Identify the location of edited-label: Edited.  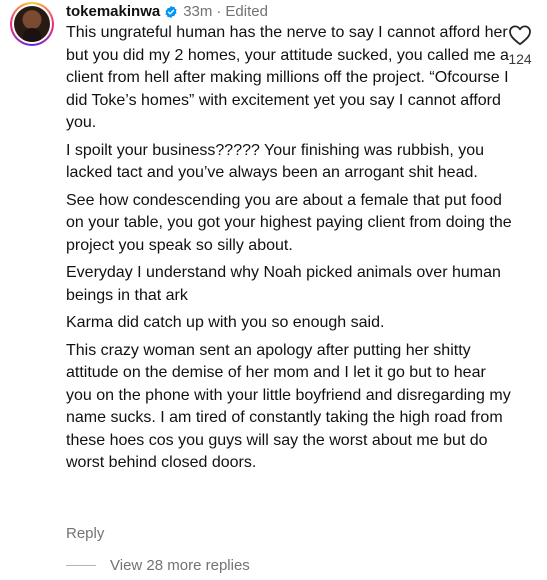
(246, 11).